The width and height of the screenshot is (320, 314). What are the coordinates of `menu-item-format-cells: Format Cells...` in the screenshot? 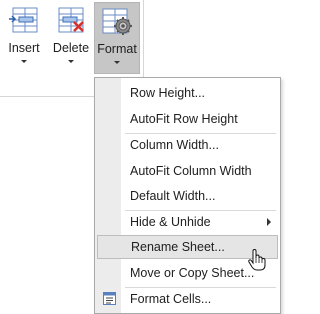 It's located at (187, 299).